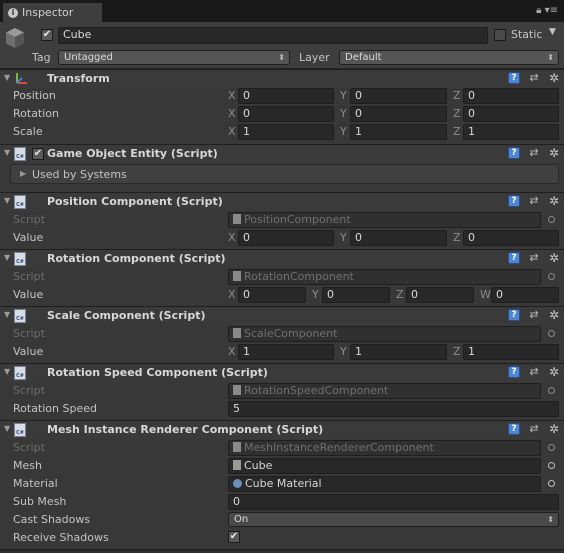  I want to click on rotation-value-z-field: 0, so click(440, 295).